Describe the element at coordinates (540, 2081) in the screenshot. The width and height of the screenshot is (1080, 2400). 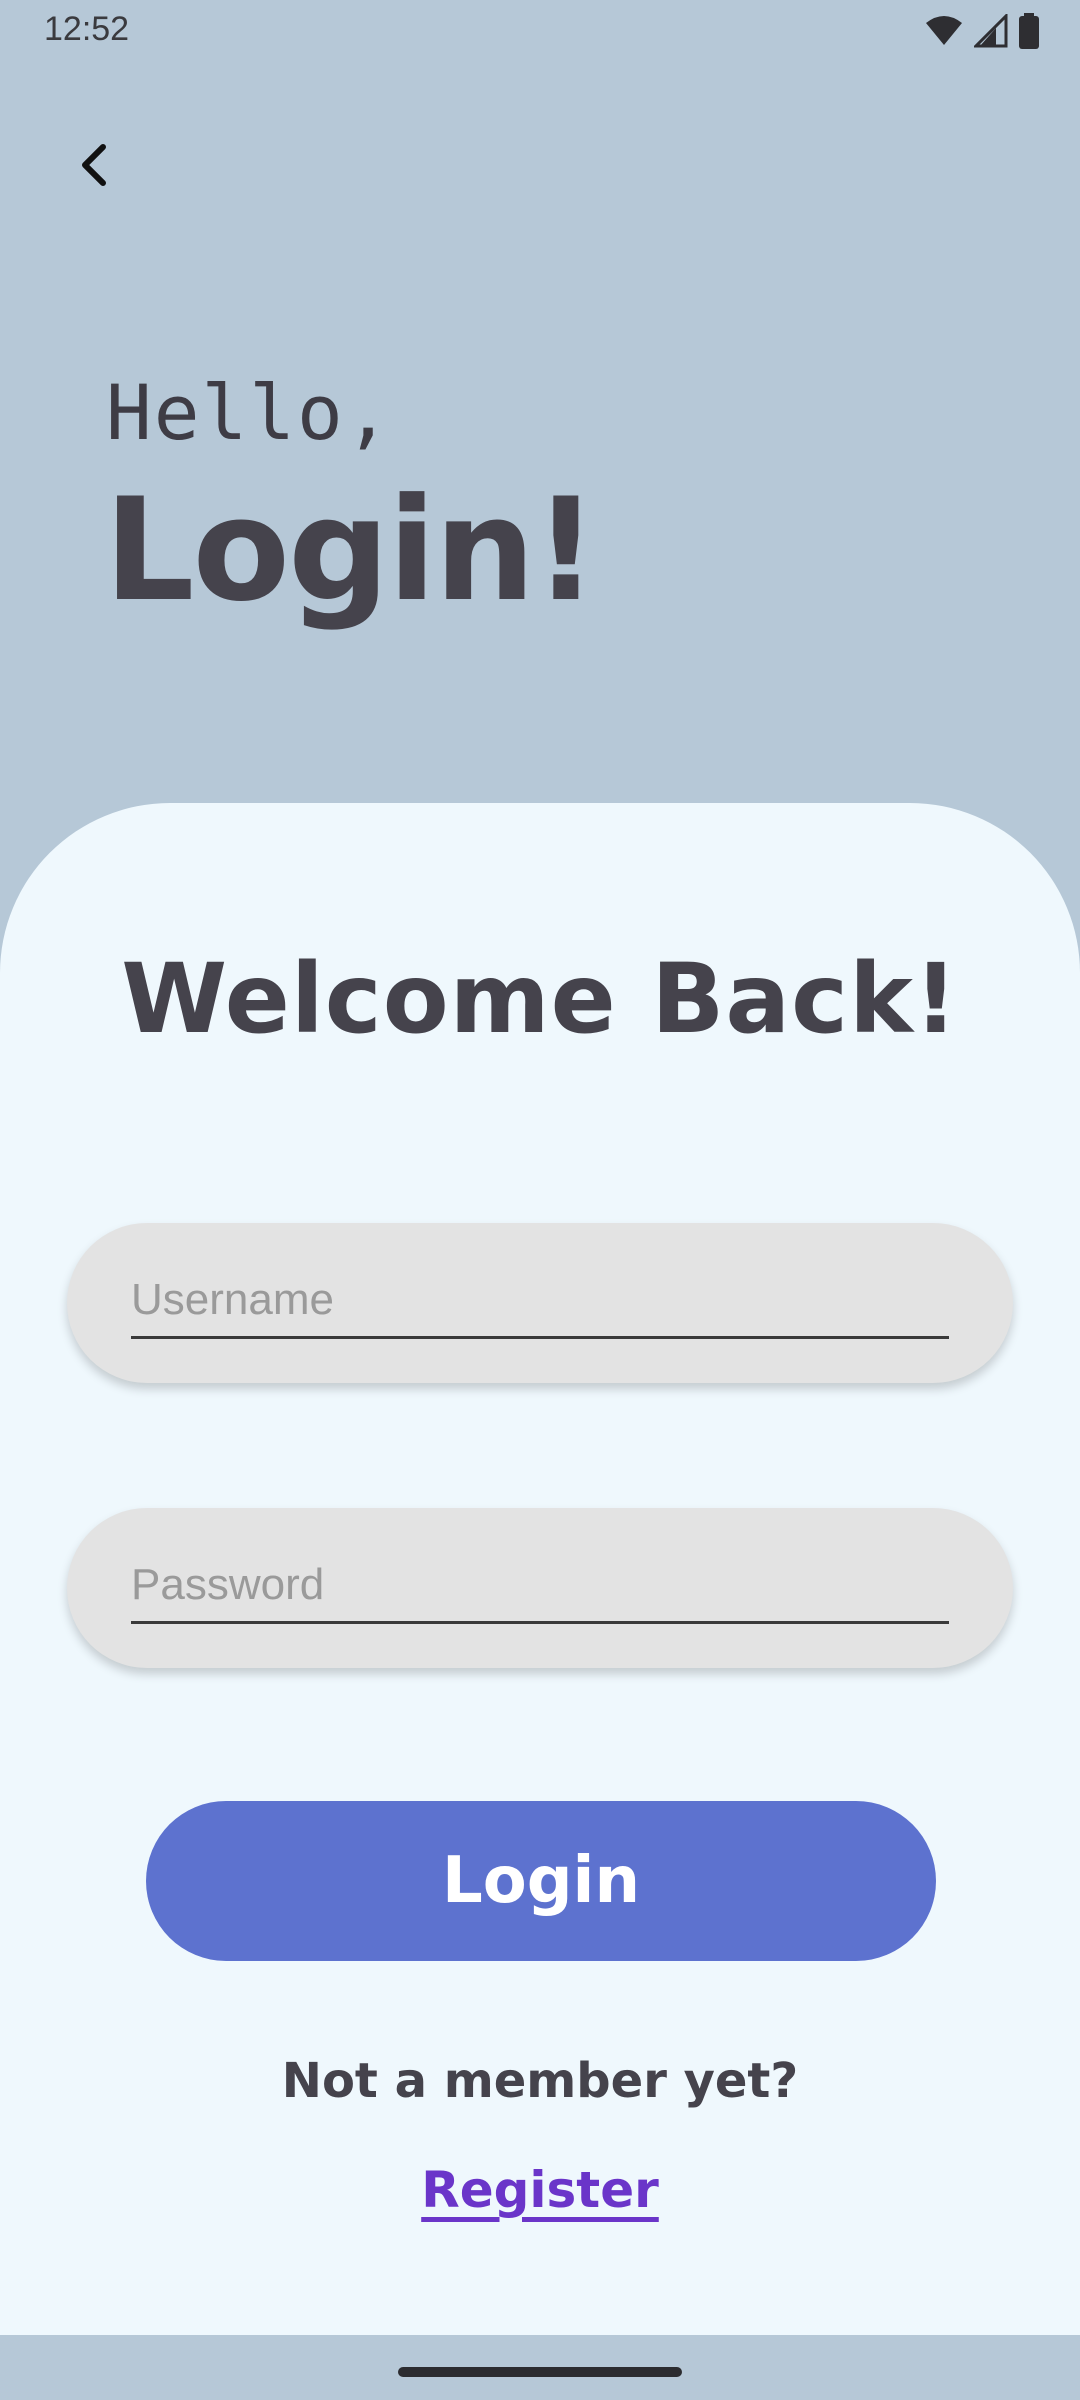
I see `not-member-prompt: Not a member yet?` at that location.